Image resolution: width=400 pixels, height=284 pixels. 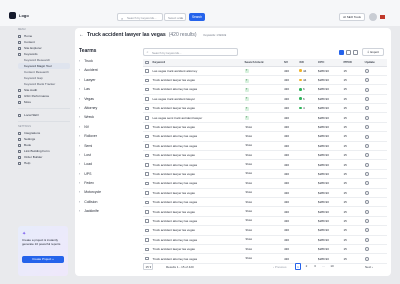 What do you see at coordinates (348, 52) in the screenshot?
I see `grid-view-icon` at bounding box center [348, 52].